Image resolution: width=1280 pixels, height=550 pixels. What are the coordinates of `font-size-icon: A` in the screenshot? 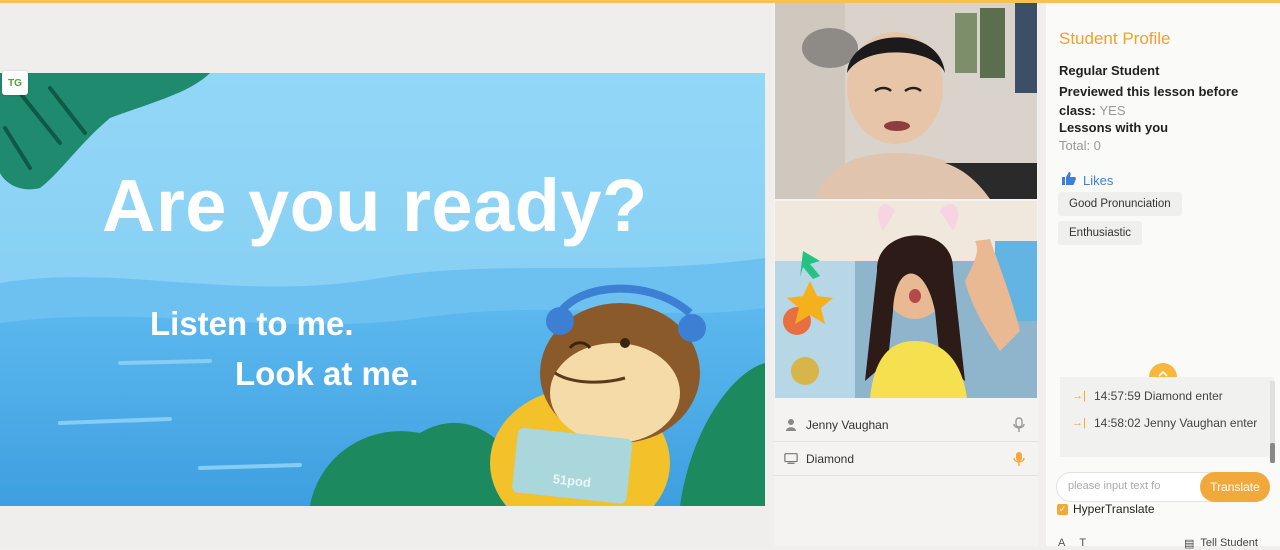 It's located at (1061, 543).